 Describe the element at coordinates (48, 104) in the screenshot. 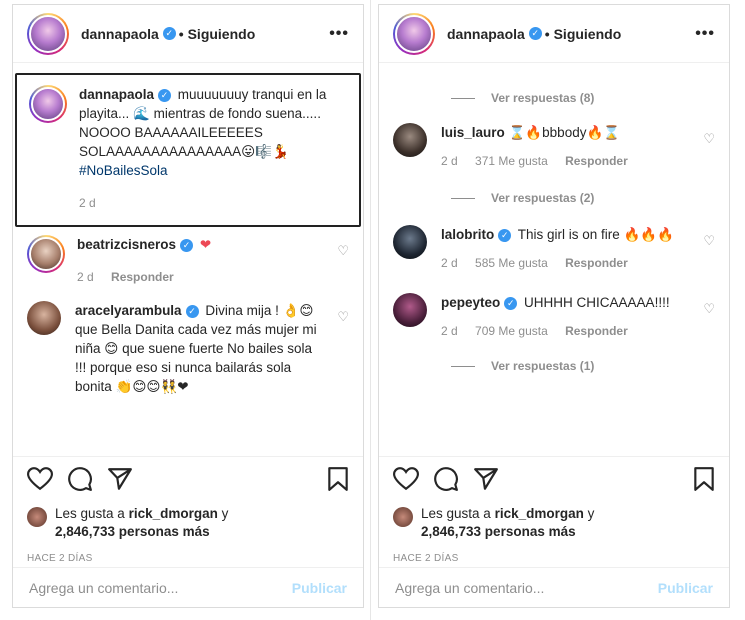

I see `caption-avatar` at that location.